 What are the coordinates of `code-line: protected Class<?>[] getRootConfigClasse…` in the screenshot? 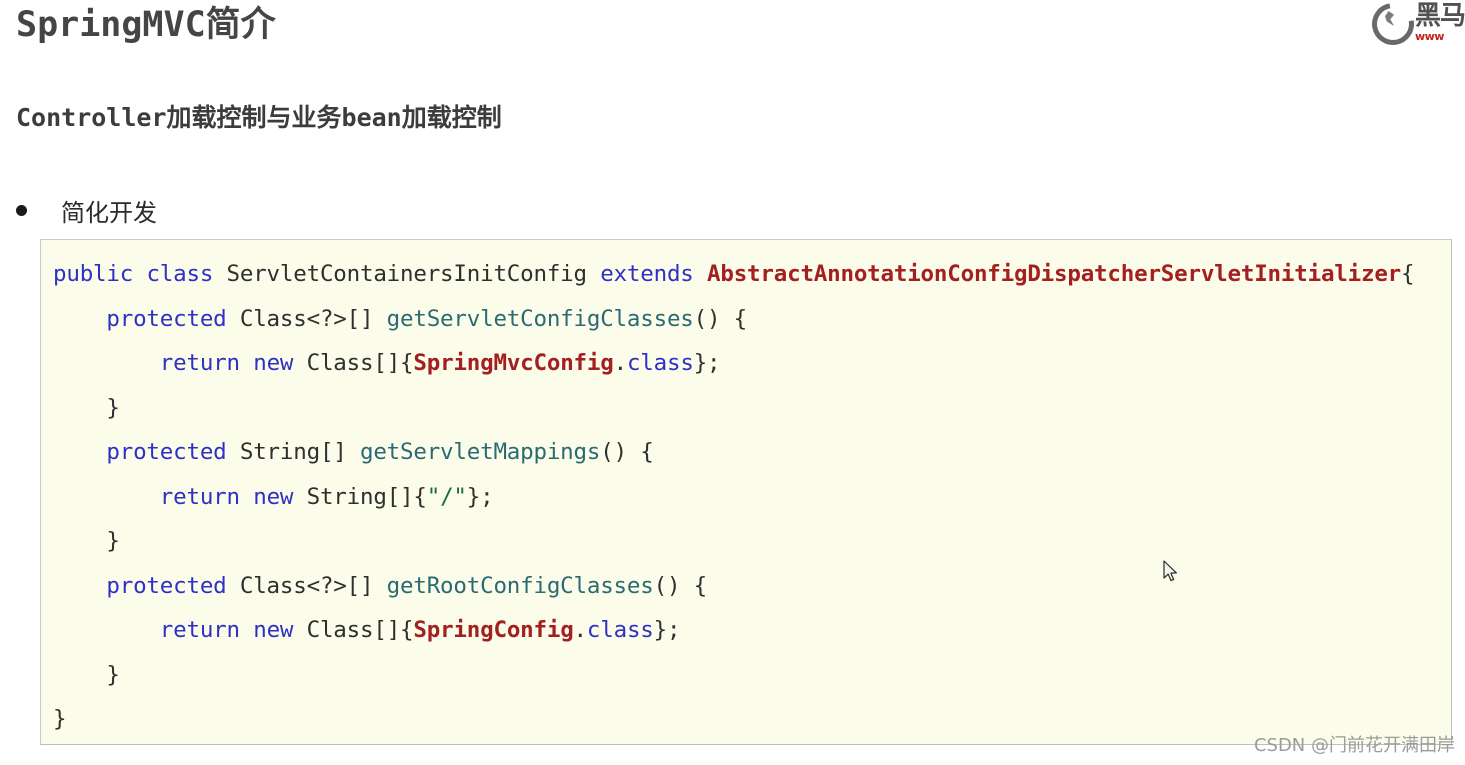 It's located at (752, 586).